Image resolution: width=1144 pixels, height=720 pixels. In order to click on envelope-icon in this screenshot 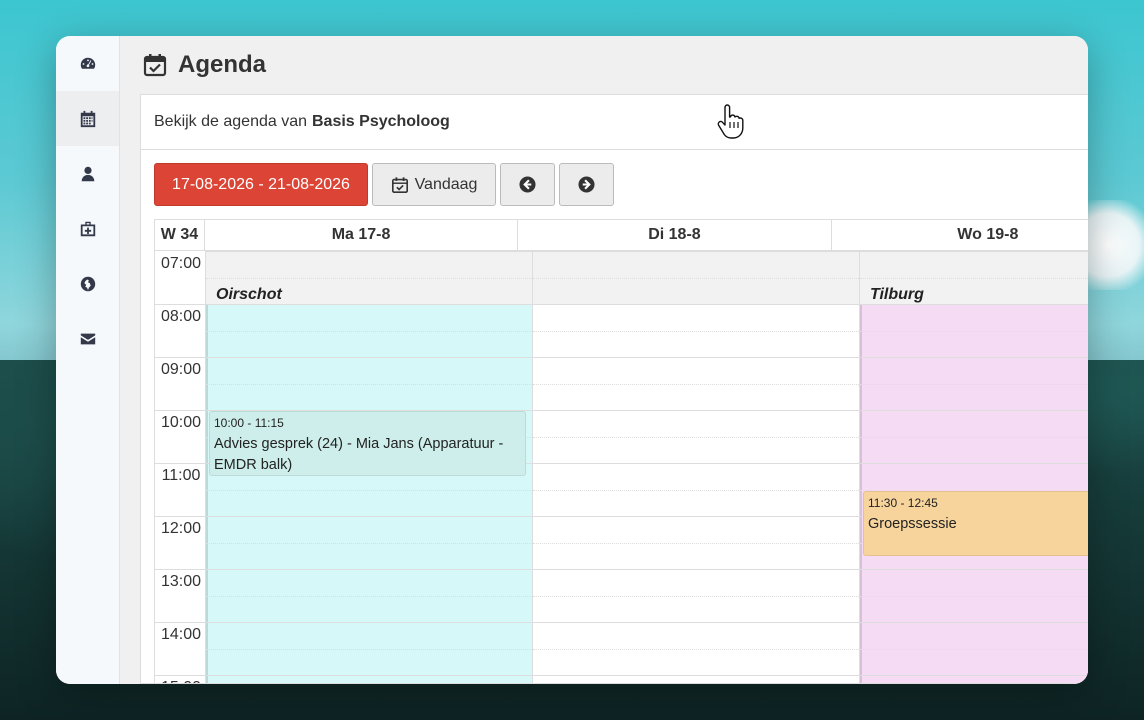, I will do `click(87, 338)`.